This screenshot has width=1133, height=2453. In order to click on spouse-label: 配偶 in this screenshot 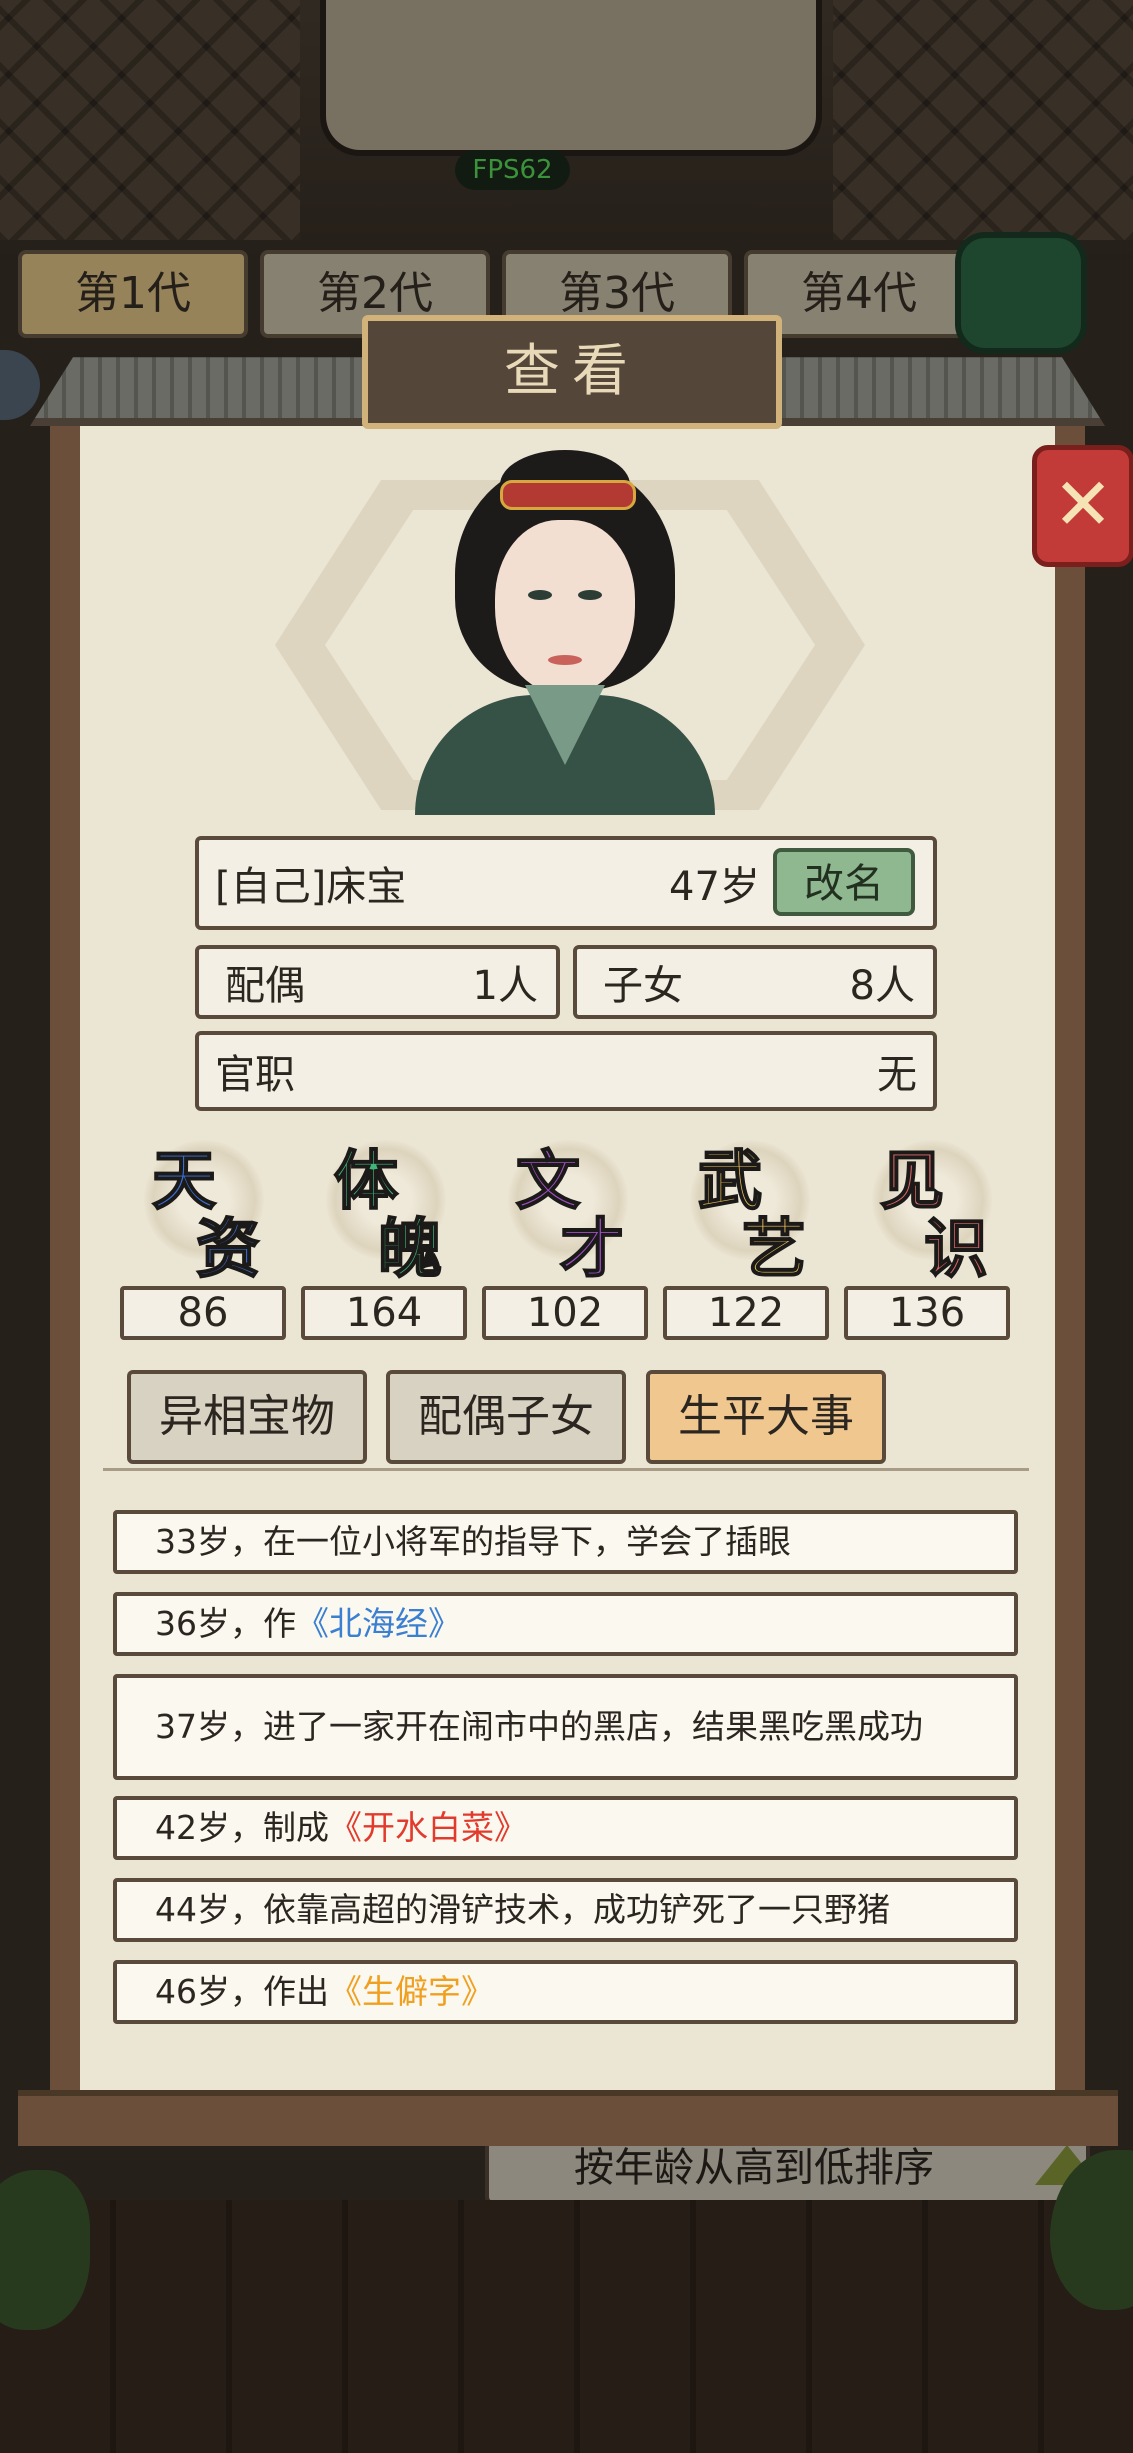, I will do `click(265, 986)`.